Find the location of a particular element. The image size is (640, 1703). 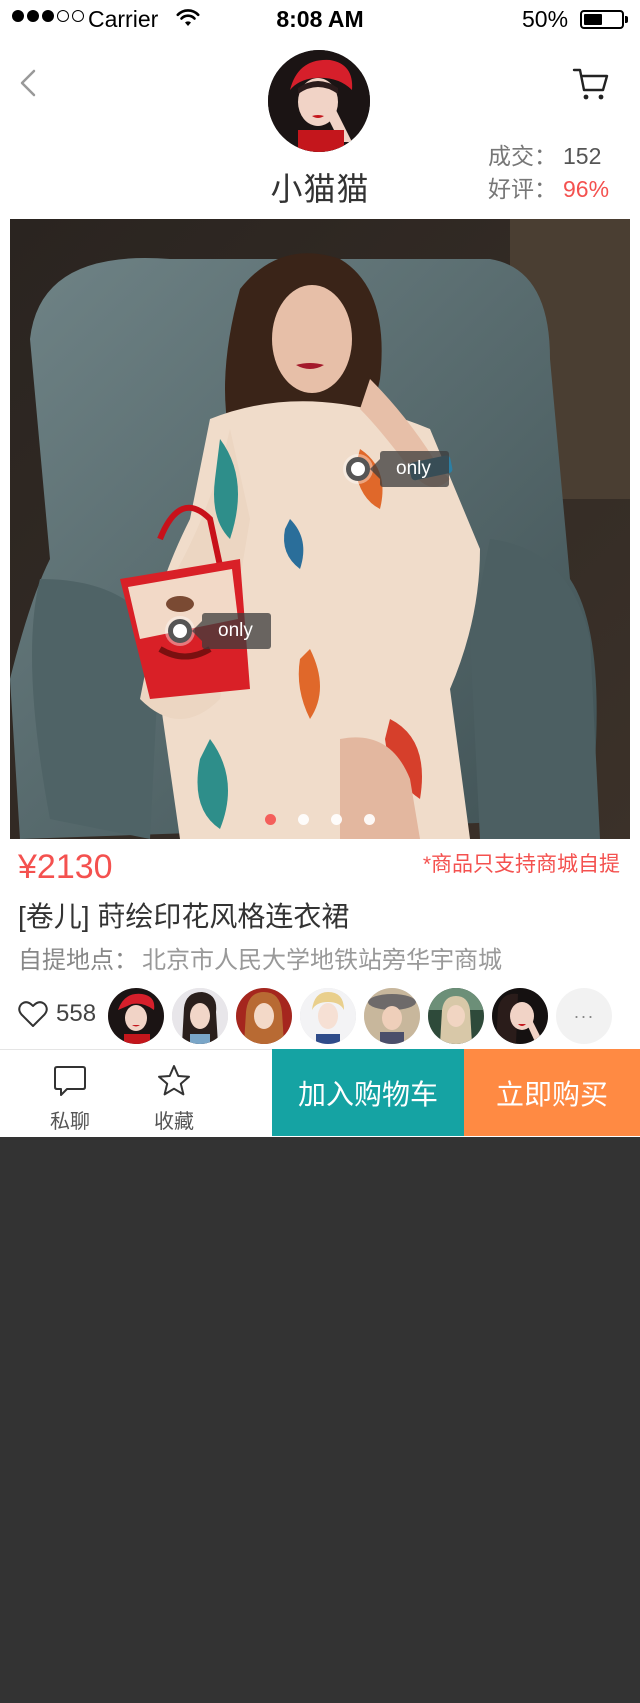

buy-now-button: 立即购买 is located at coordinates (552, 1092).